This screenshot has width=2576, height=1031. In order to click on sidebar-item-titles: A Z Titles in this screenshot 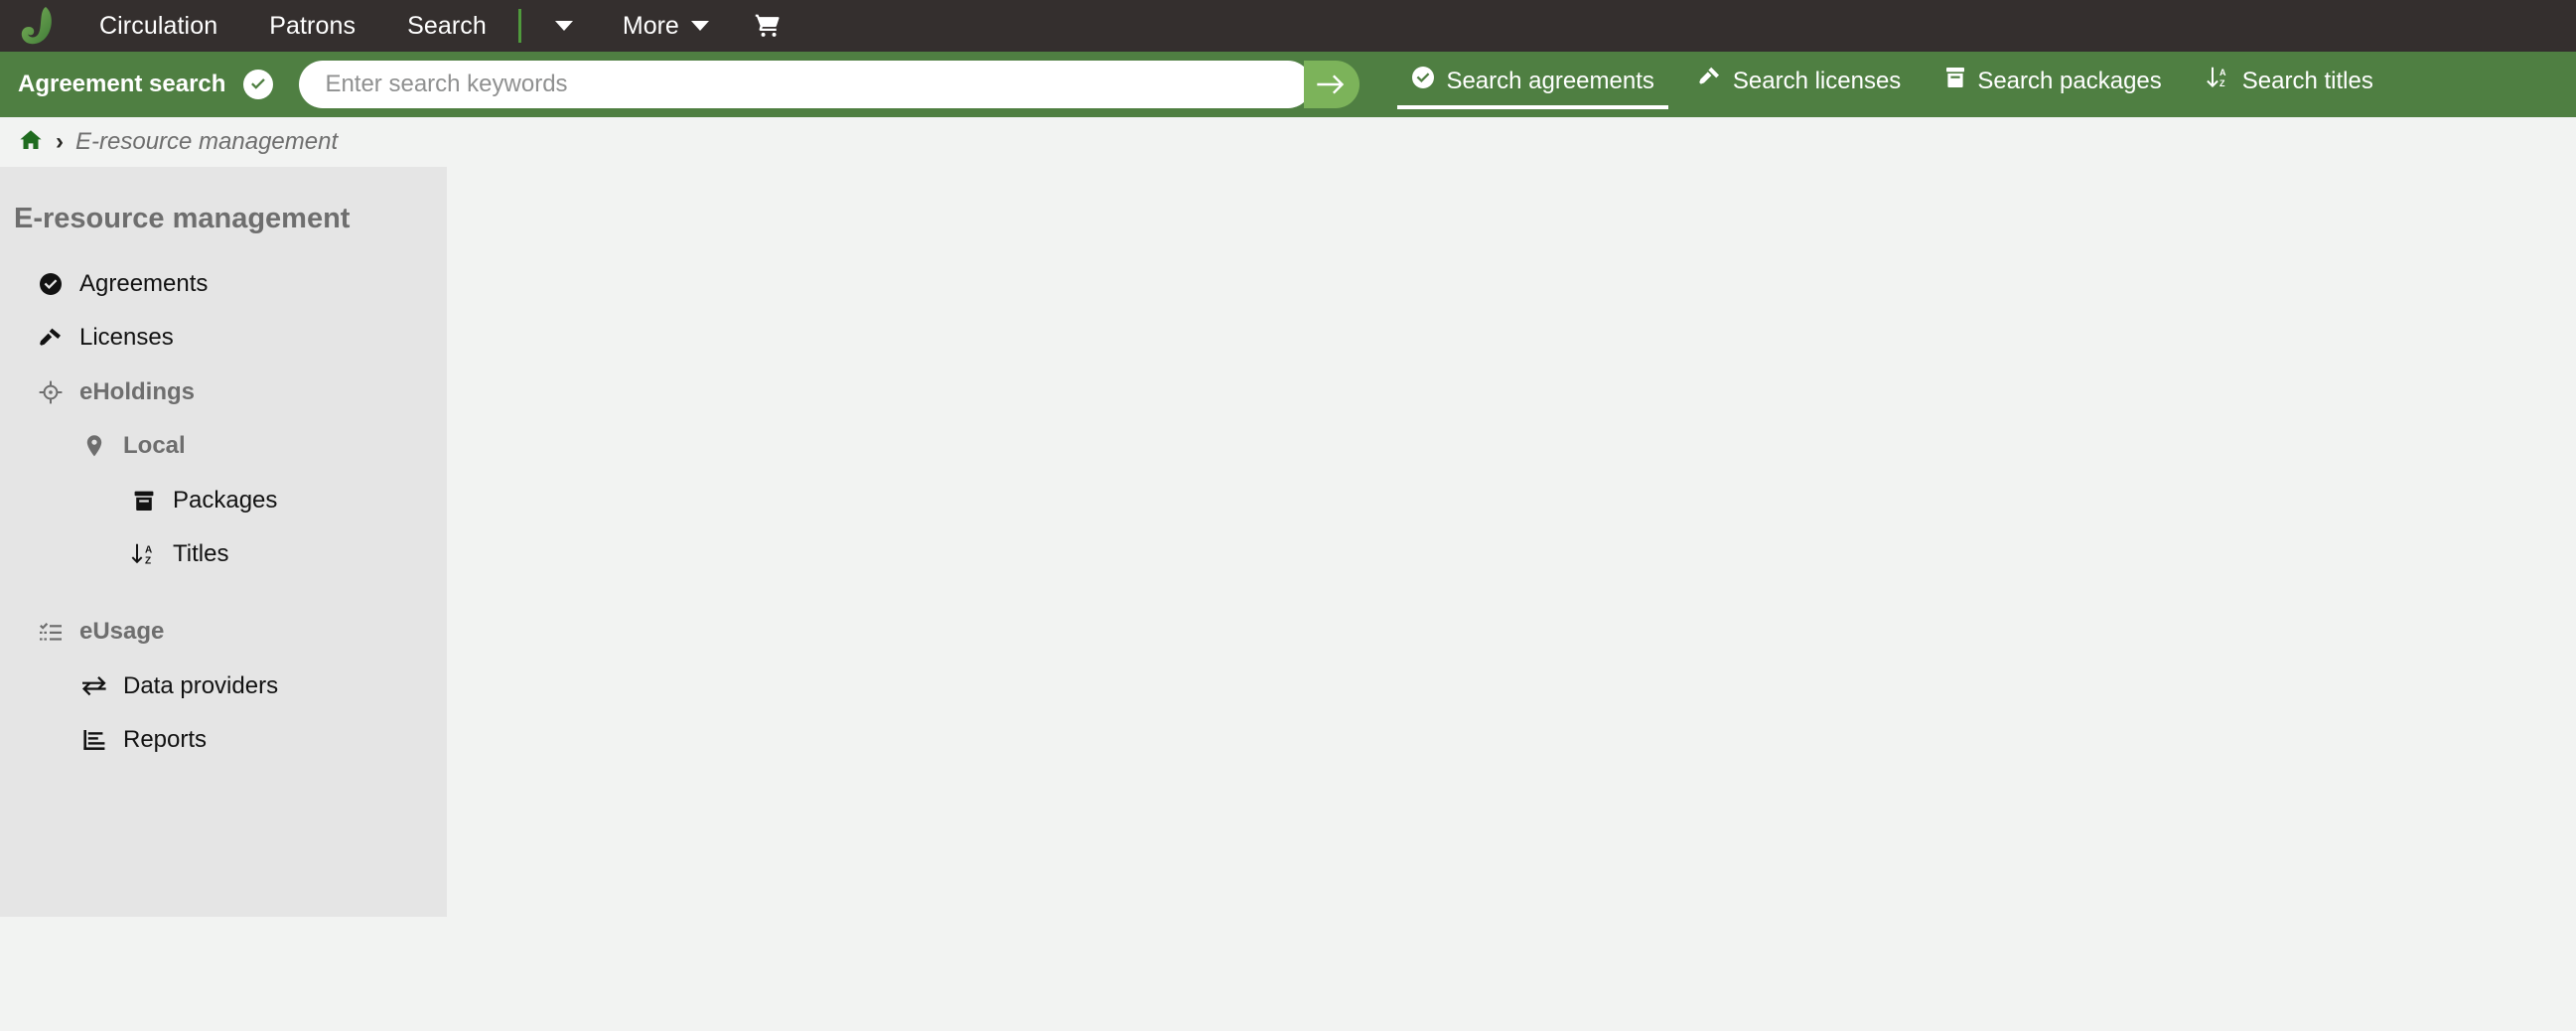, I will do `click(224, 554)`.